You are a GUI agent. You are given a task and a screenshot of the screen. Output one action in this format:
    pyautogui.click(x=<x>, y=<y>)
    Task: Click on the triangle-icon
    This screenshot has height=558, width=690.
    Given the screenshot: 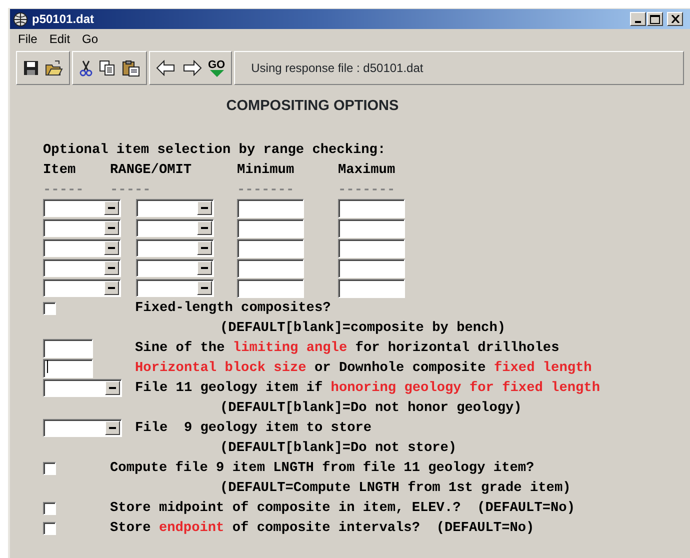 What is the action you would take?
    pyautogui.click(x=217, y=73)
    